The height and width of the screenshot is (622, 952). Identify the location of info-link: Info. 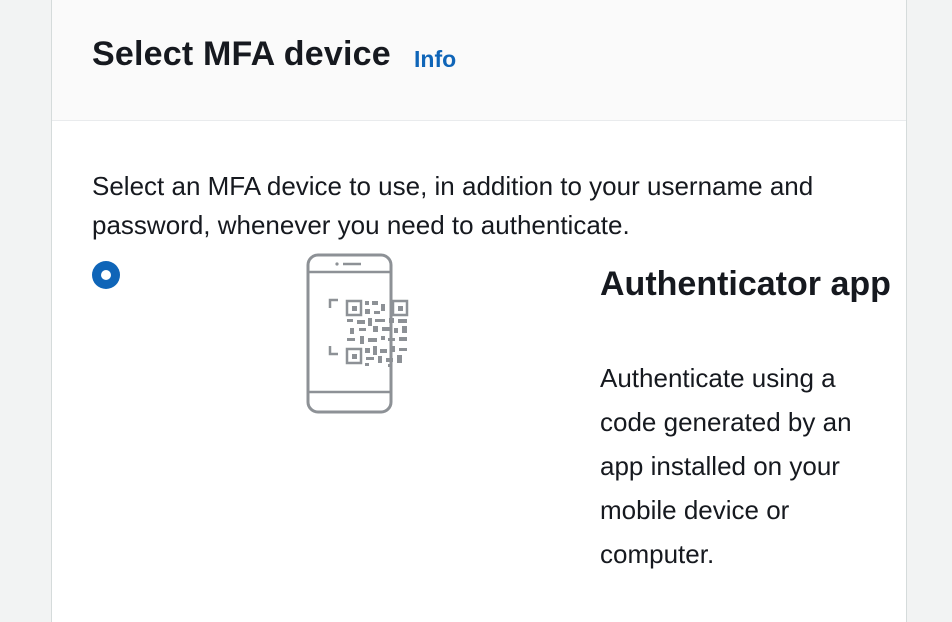
(435, 59).